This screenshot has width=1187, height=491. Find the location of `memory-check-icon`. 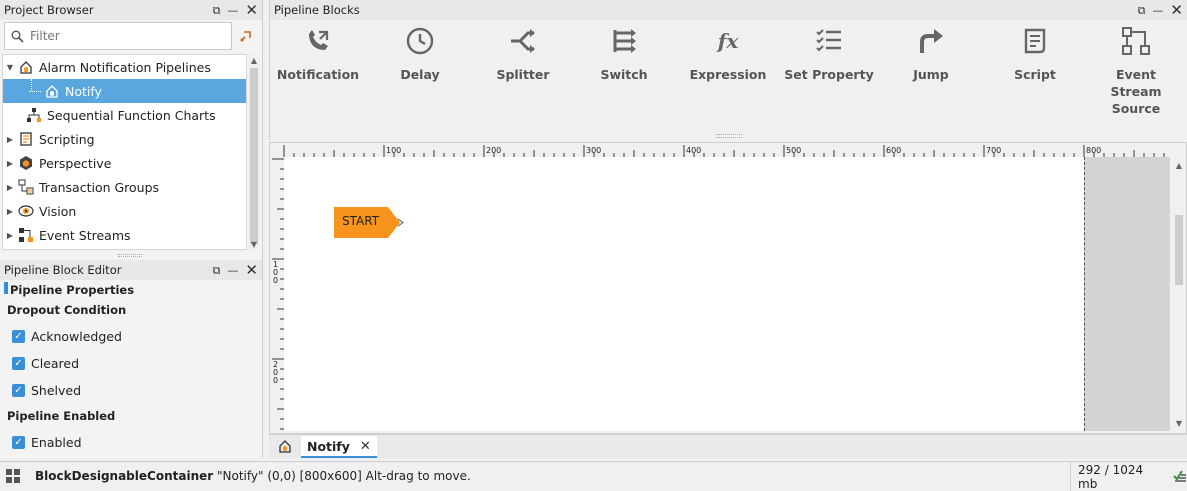

memory-check-icon is located at coordinates (1180, 477).